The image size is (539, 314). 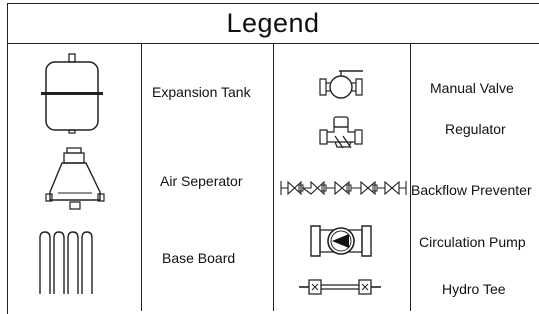 I want to click on label-circulation-pump: Circulation Pump, so click(x=472, y=242).